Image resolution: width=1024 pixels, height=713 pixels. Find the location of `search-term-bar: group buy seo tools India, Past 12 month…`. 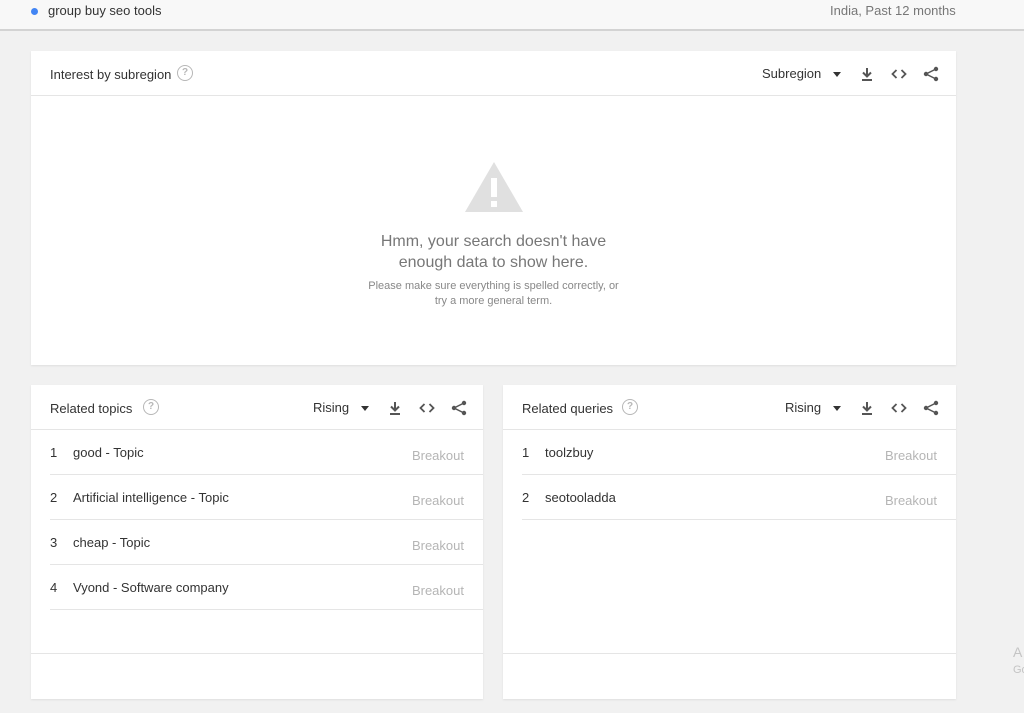

search-term-bar: group buy seo tools India, Past 12 month… is located at coordinates (512, 15).